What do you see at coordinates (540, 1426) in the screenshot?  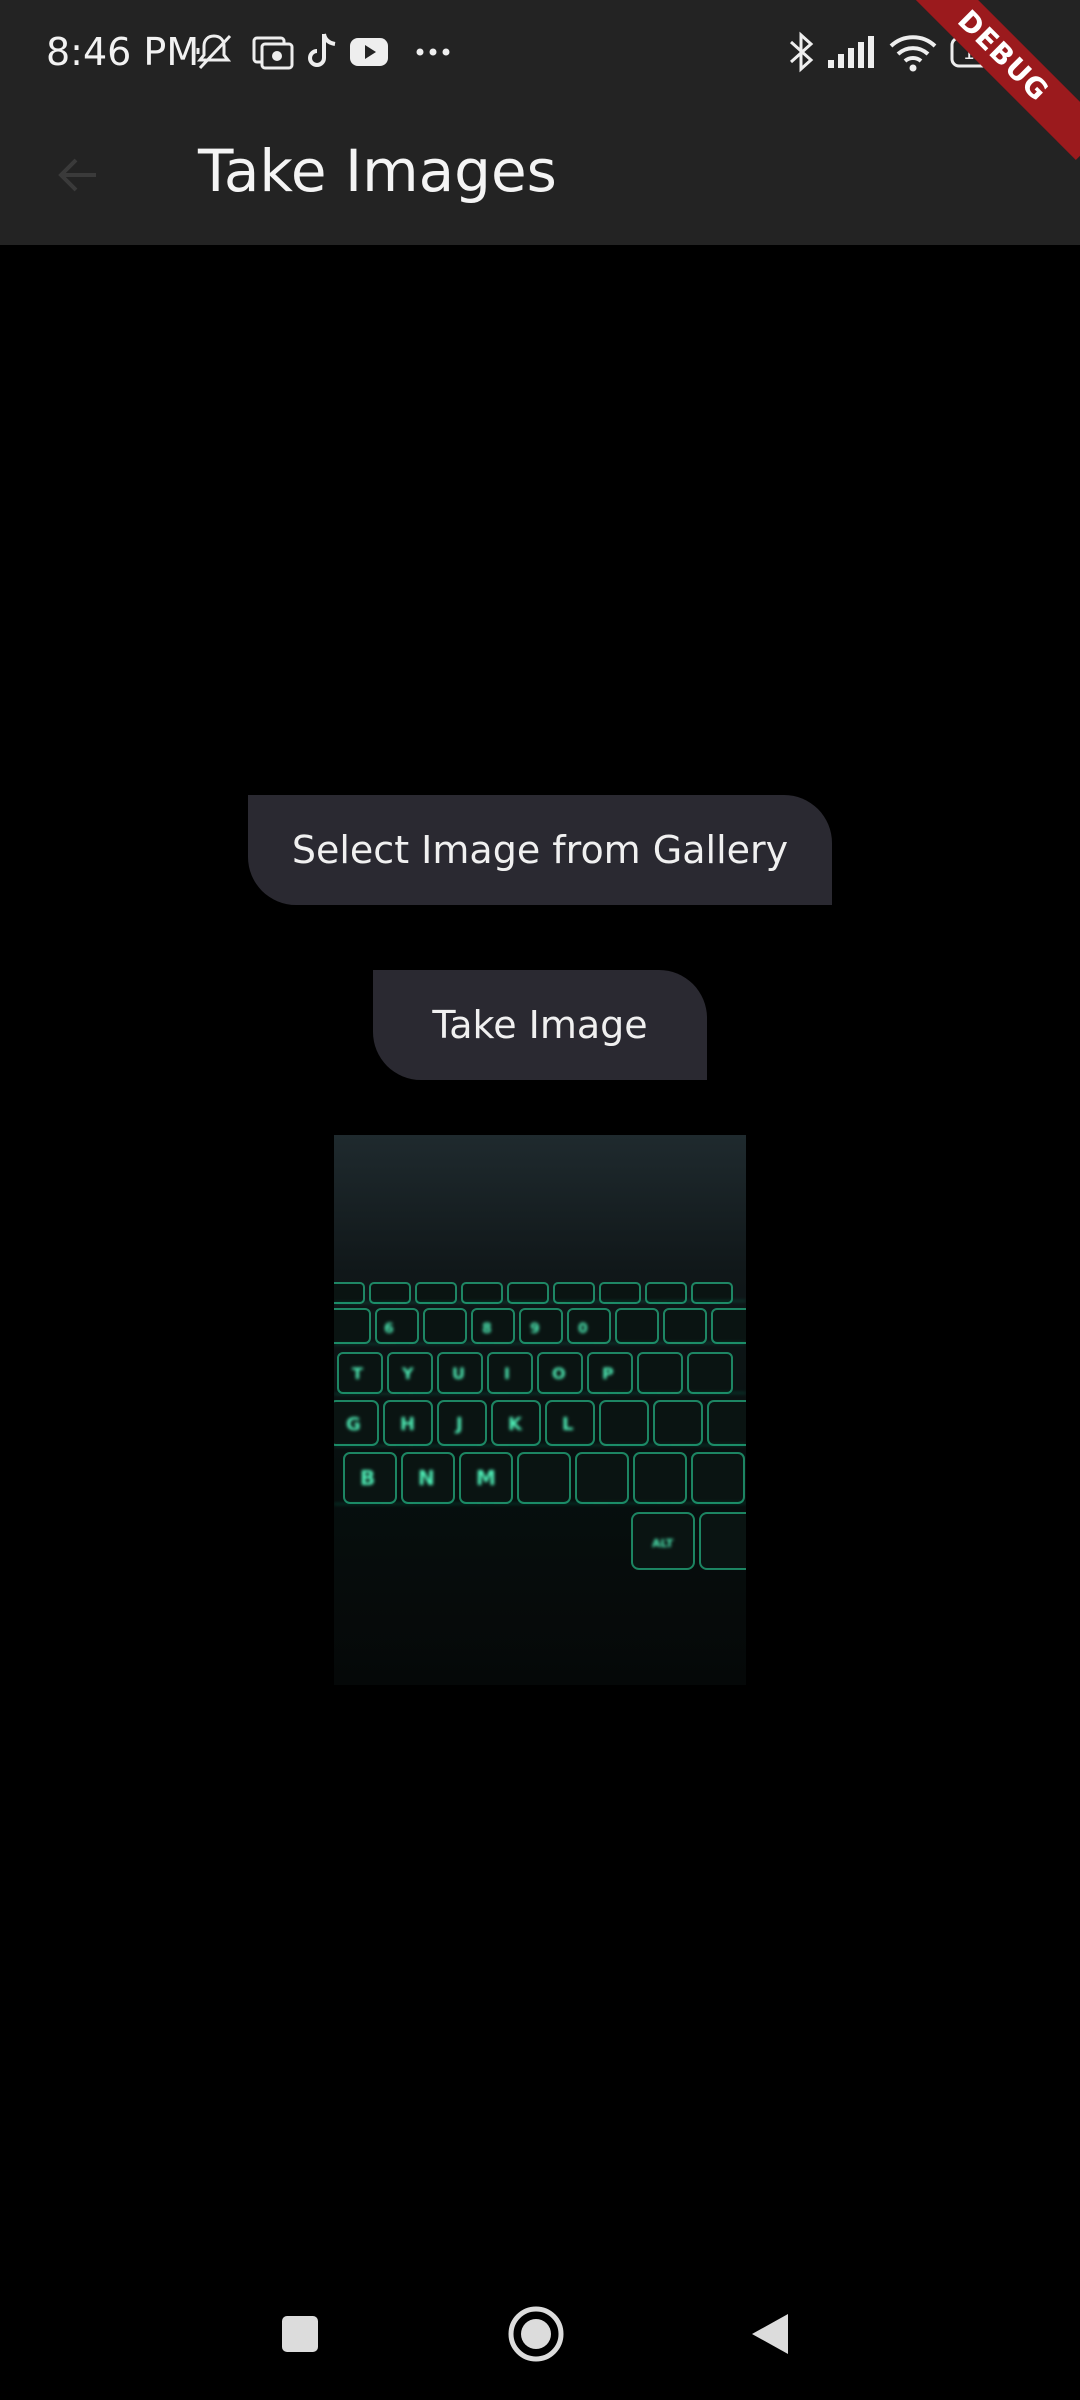 I see `keyboard-illustration: 6 8 9 0 T Y U I O P G H J K L B N M ALT` at bounding box center [540, 1426].